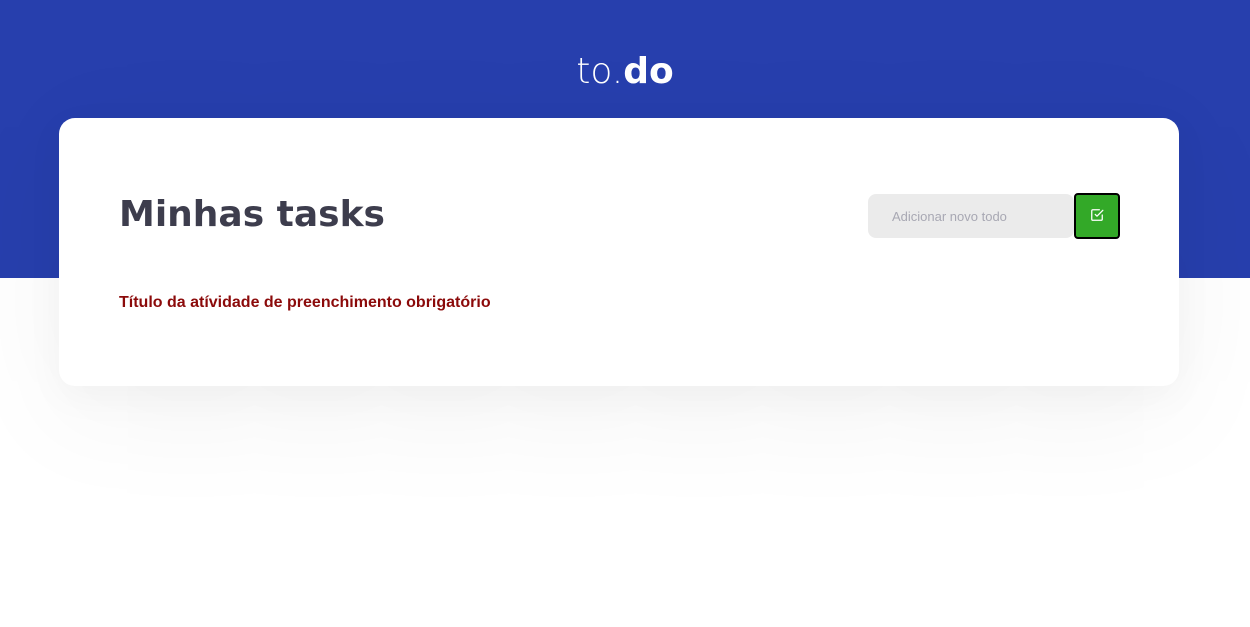  I want to click on new-todo-input, so click(971, 216).